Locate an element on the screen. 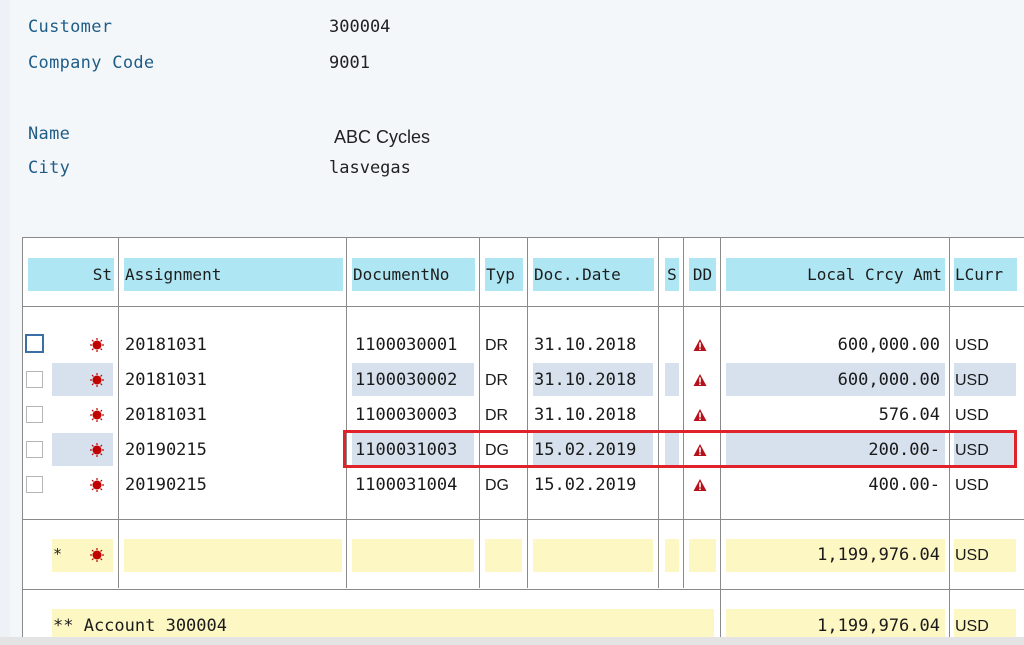 This screenshot has width=1024, height=645. subtotal-amount: 1,199,976.04 is located at coordinates (878, 555).